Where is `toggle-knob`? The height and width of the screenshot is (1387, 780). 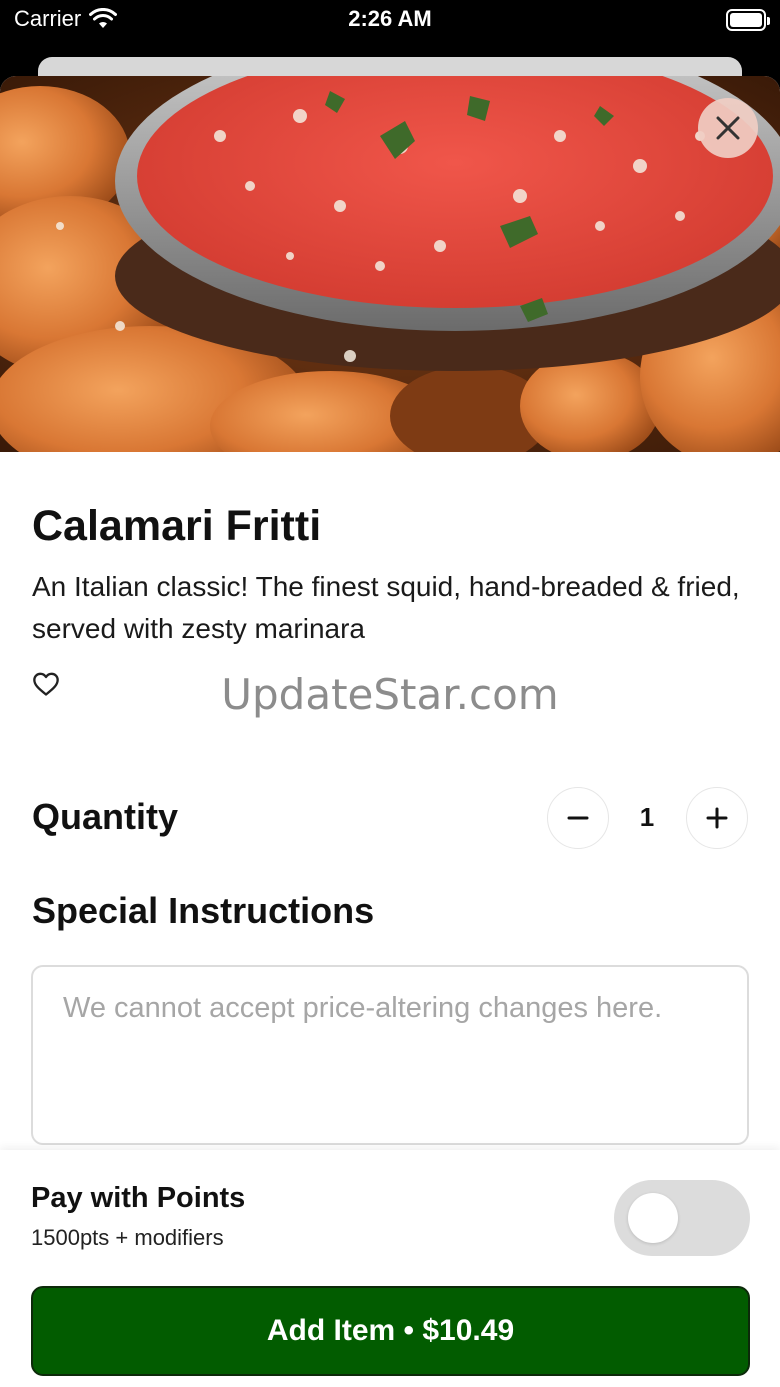
toggle-knob is located at coordinates (653, 1218).